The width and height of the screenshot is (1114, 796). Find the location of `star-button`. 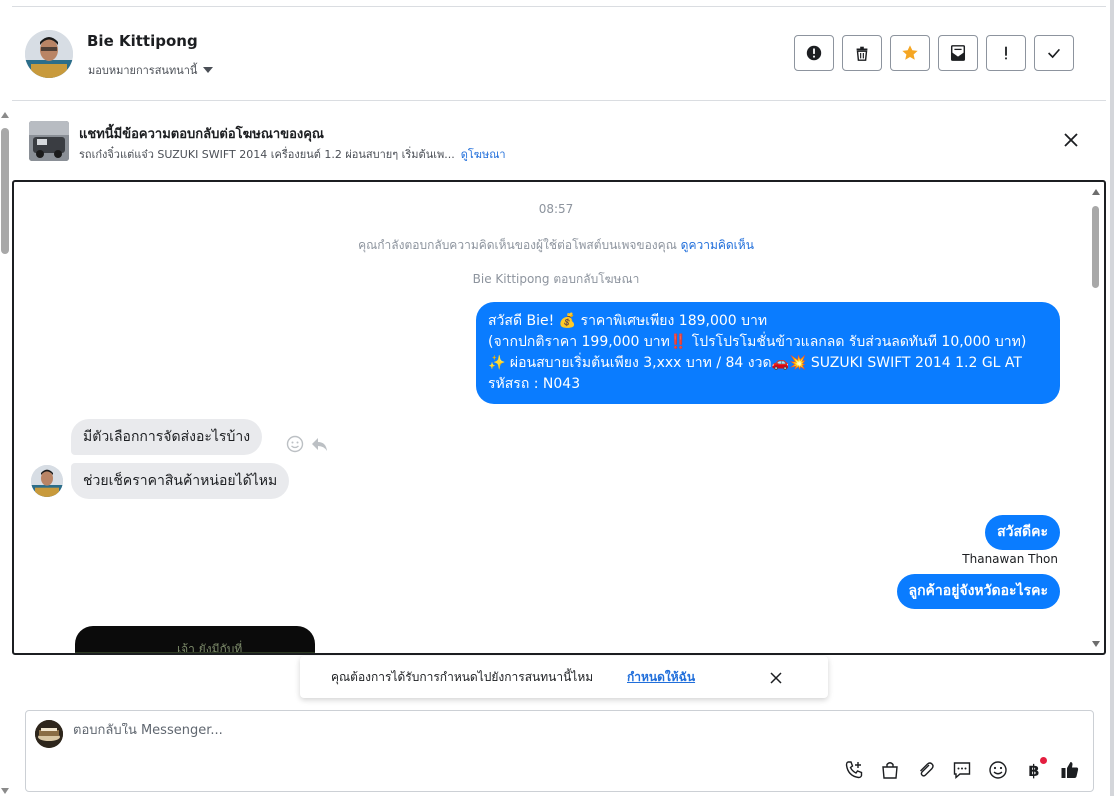

star-button is located at coordinates (910, 53).